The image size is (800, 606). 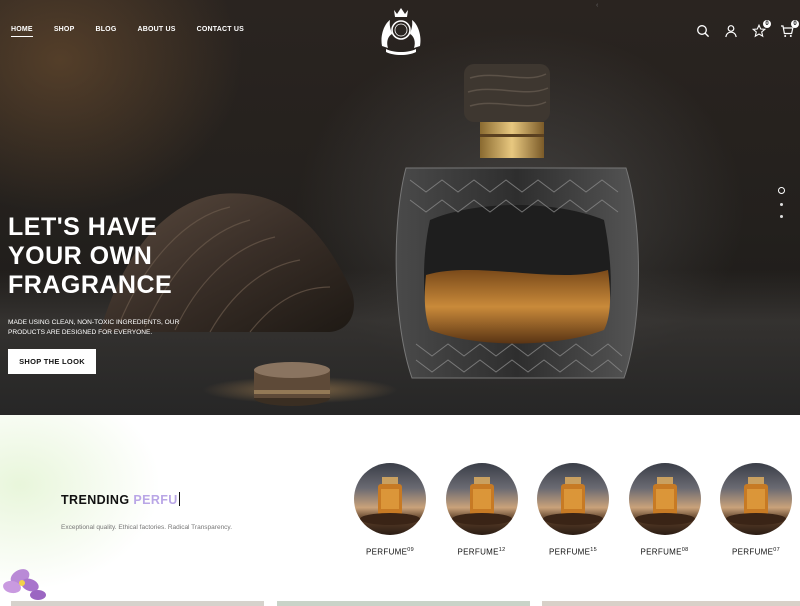 I want to click on cart-count-badge: 0, so click(x=795, y=24).